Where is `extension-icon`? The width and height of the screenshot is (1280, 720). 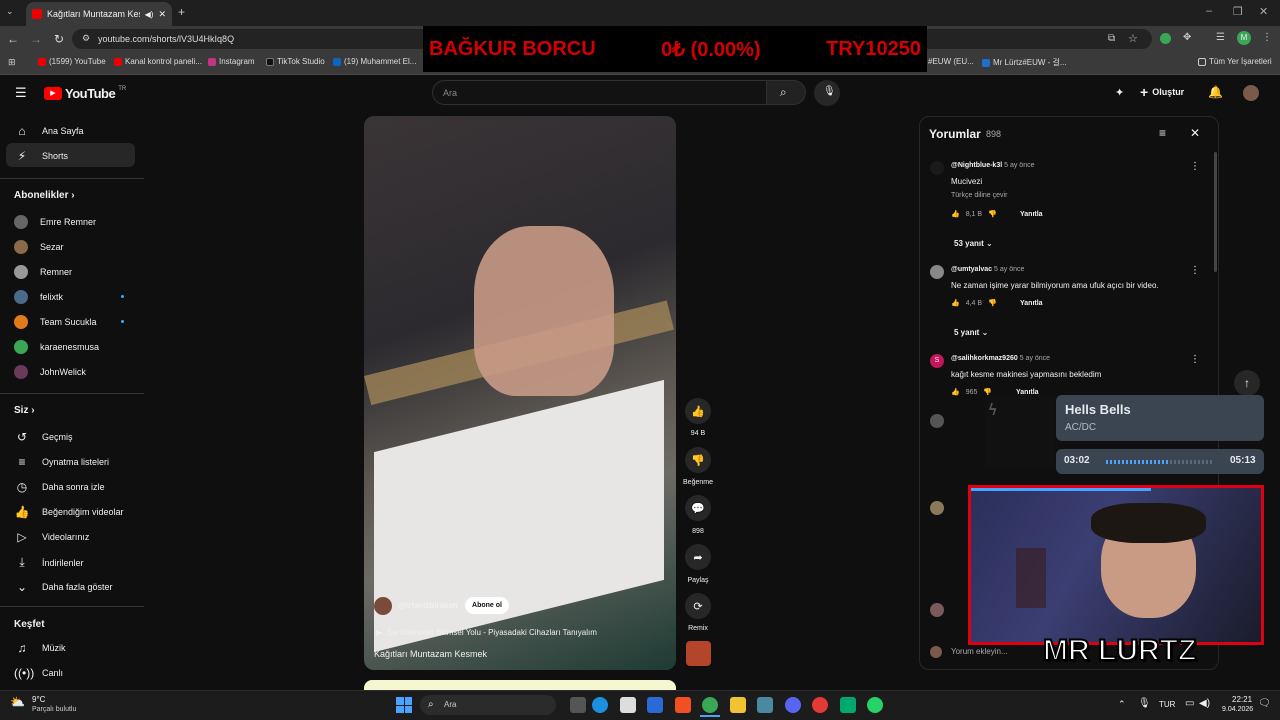 extension-icon is located at coordinates (1165, 38).